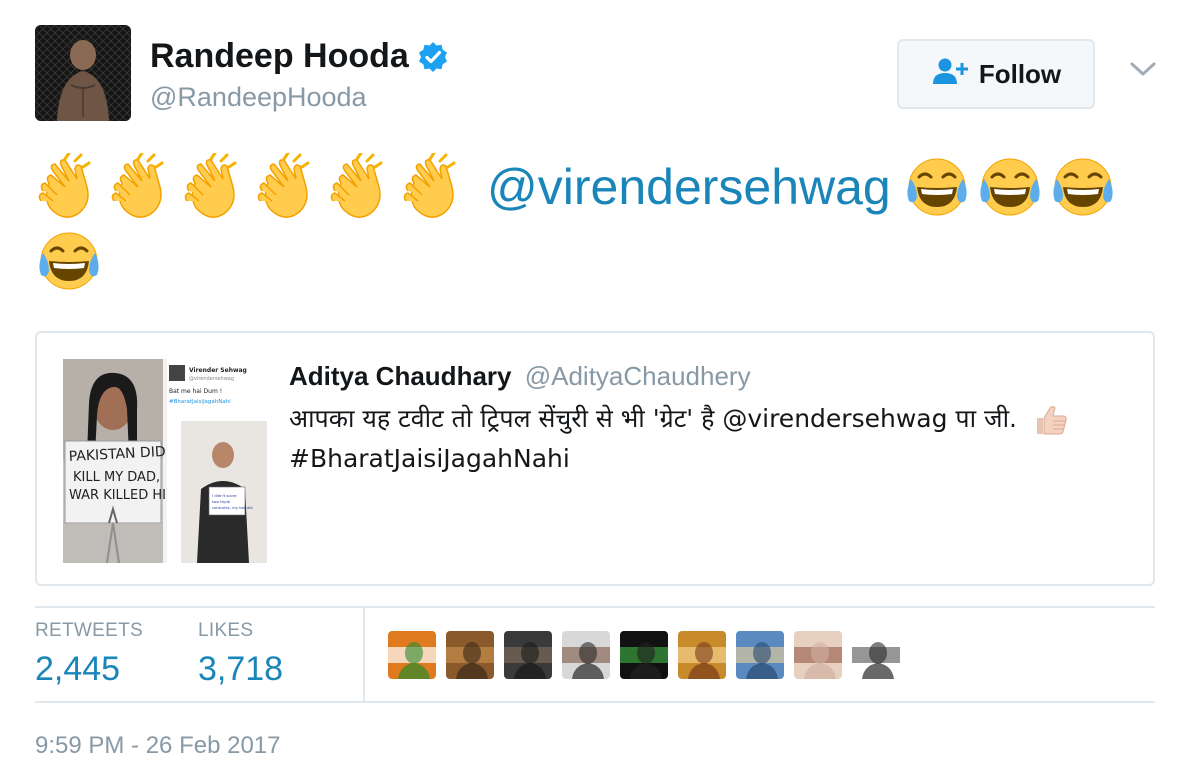 Image resolution: width=1191 pixels, height=784 pixels. Describe the element at coordinates (400, 376) in the screenshot. I see `quoted-author-name: Aditya Chaudhary` at that location.